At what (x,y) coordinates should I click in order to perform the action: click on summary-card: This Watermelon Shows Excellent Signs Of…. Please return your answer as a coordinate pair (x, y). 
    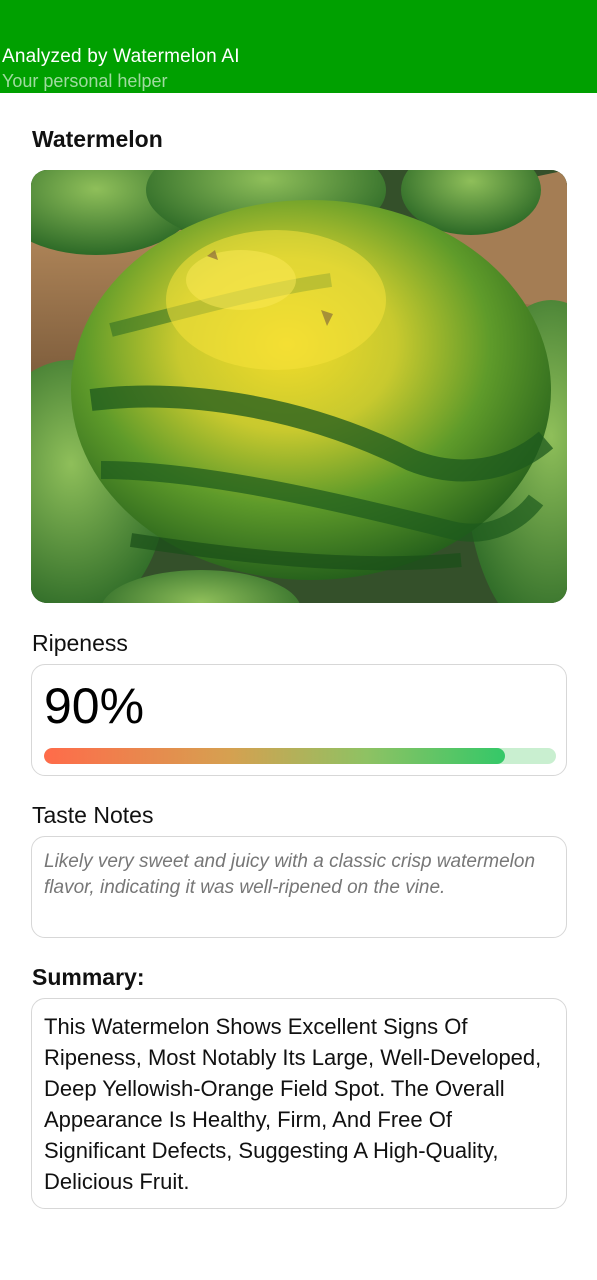
    Looking at the image, I should click on (299, 1103).